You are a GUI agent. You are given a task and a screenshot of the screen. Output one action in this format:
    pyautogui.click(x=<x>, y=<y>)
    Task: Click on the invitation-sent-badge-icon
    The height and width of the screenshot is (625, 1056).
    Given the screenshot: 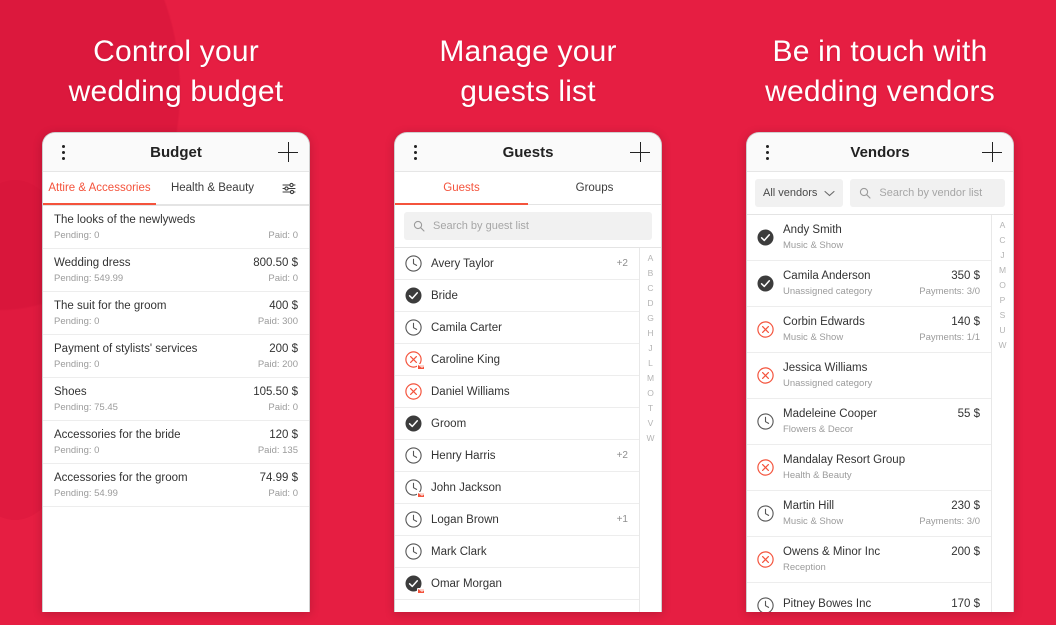 What is the action you would take?
    pyautogui.click(x=421, y=367)
    